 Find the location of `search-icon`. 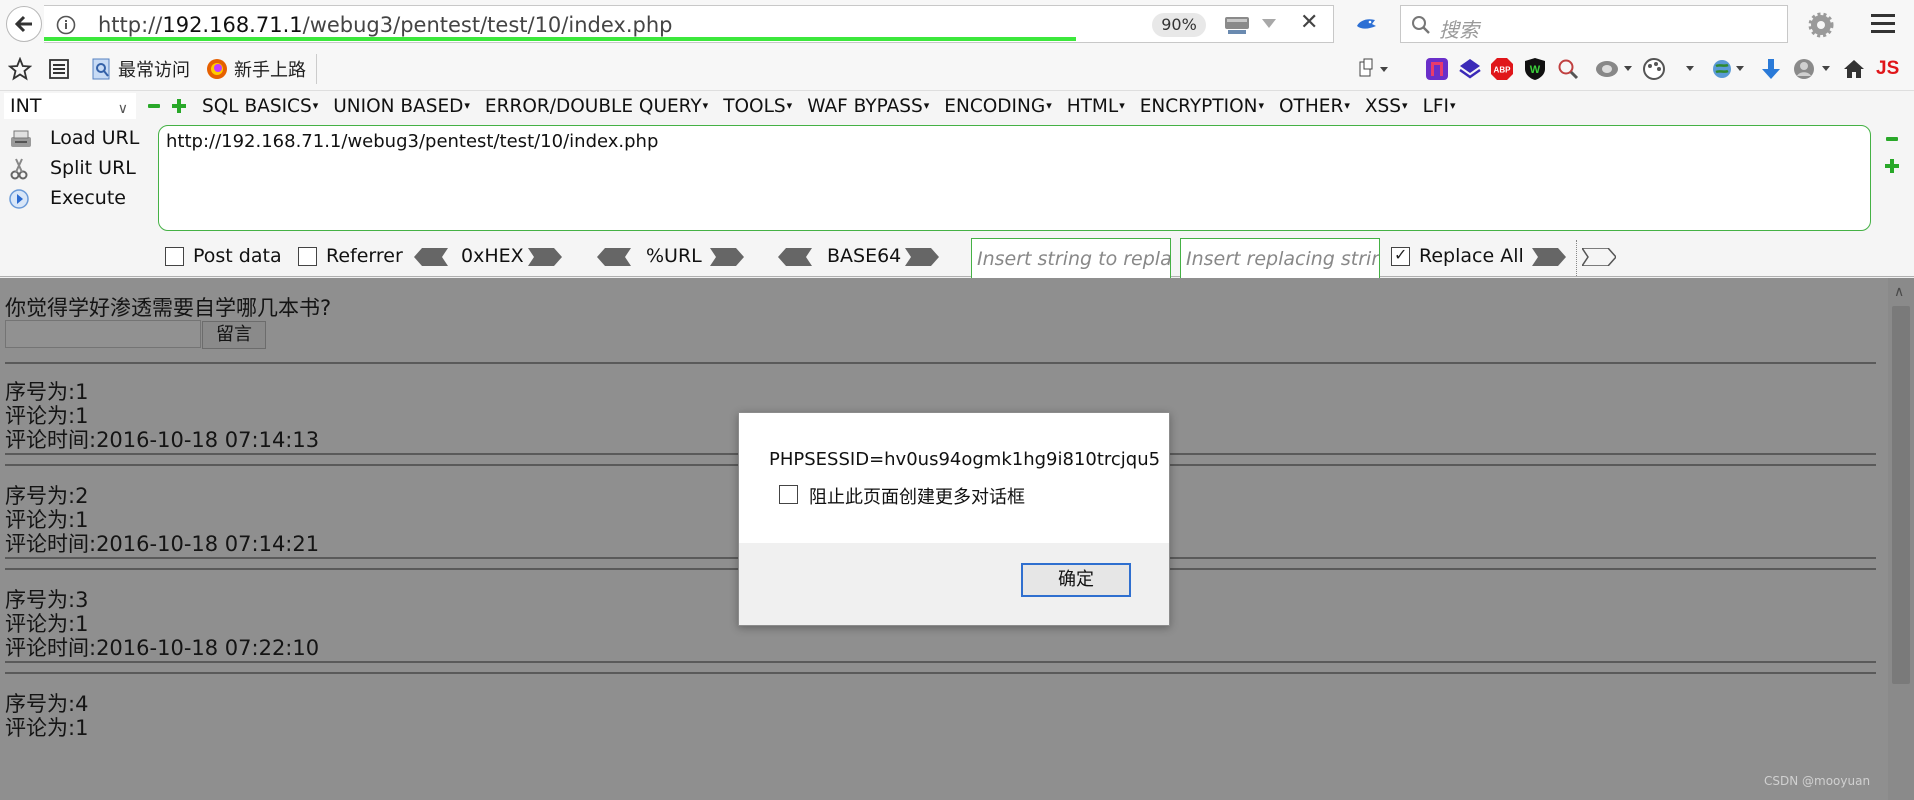

search-icon is located at coordinates (1421, 25).